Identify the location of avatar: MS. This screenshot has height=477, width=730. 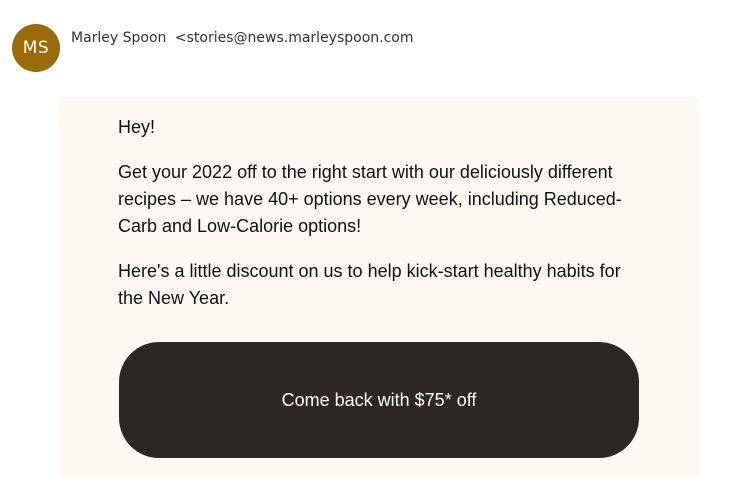
(36, 48).